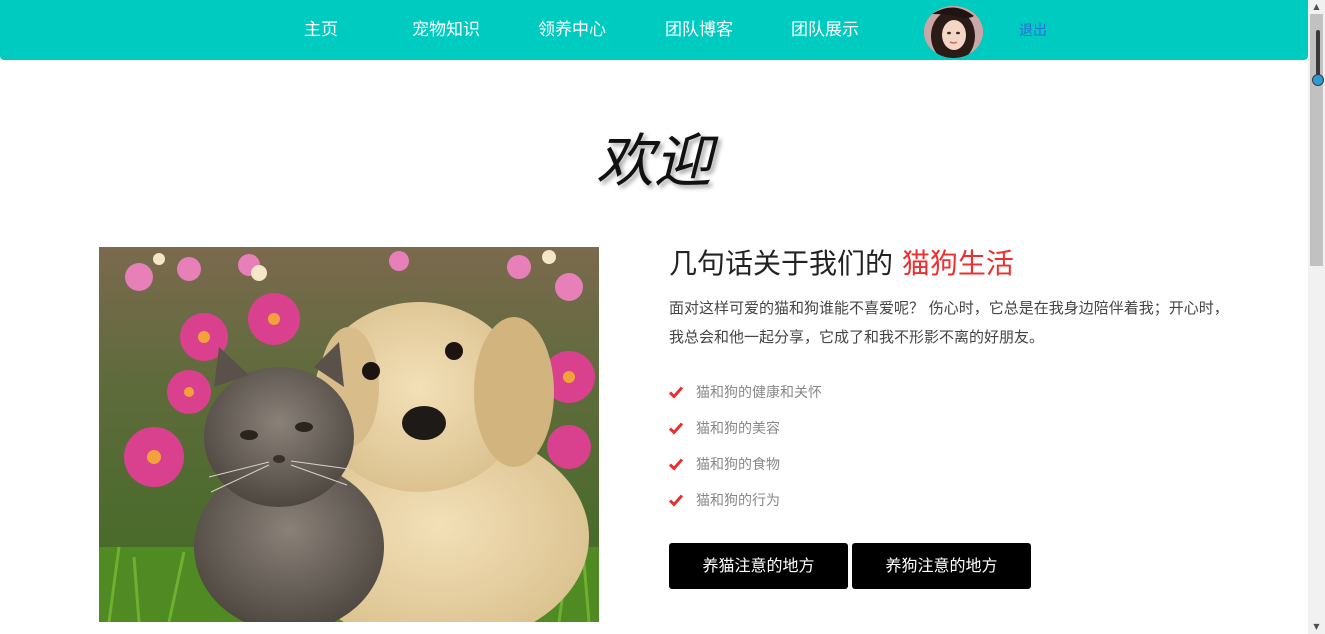 The image size is (1325, 634). What do you see at coordinates (1318, 58) in the screenshot?
I see `scroll-thermometer-icon` at bounding box center [1318, 58].